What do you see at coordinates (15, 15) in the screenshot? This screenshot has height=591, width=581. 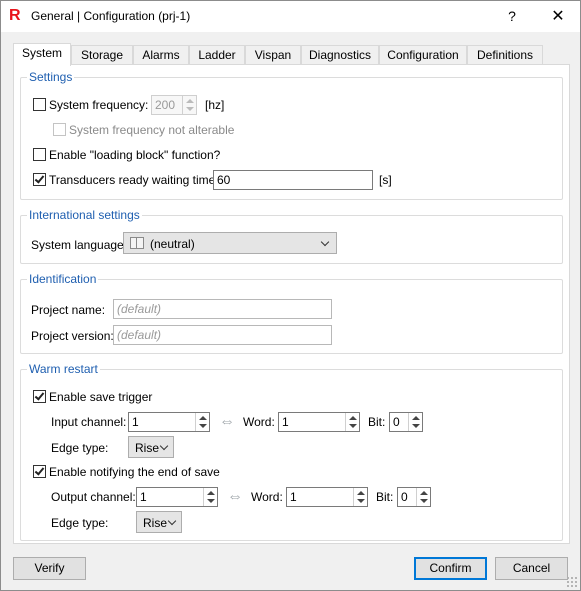 I see `app-logo-icon: R` at bounding box center [15, 15].